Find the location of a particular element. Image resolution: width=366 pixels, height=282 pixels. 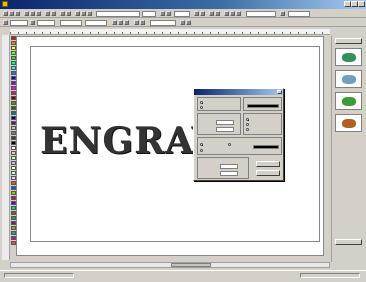

redo-icon is located at coordinates (53, 13).